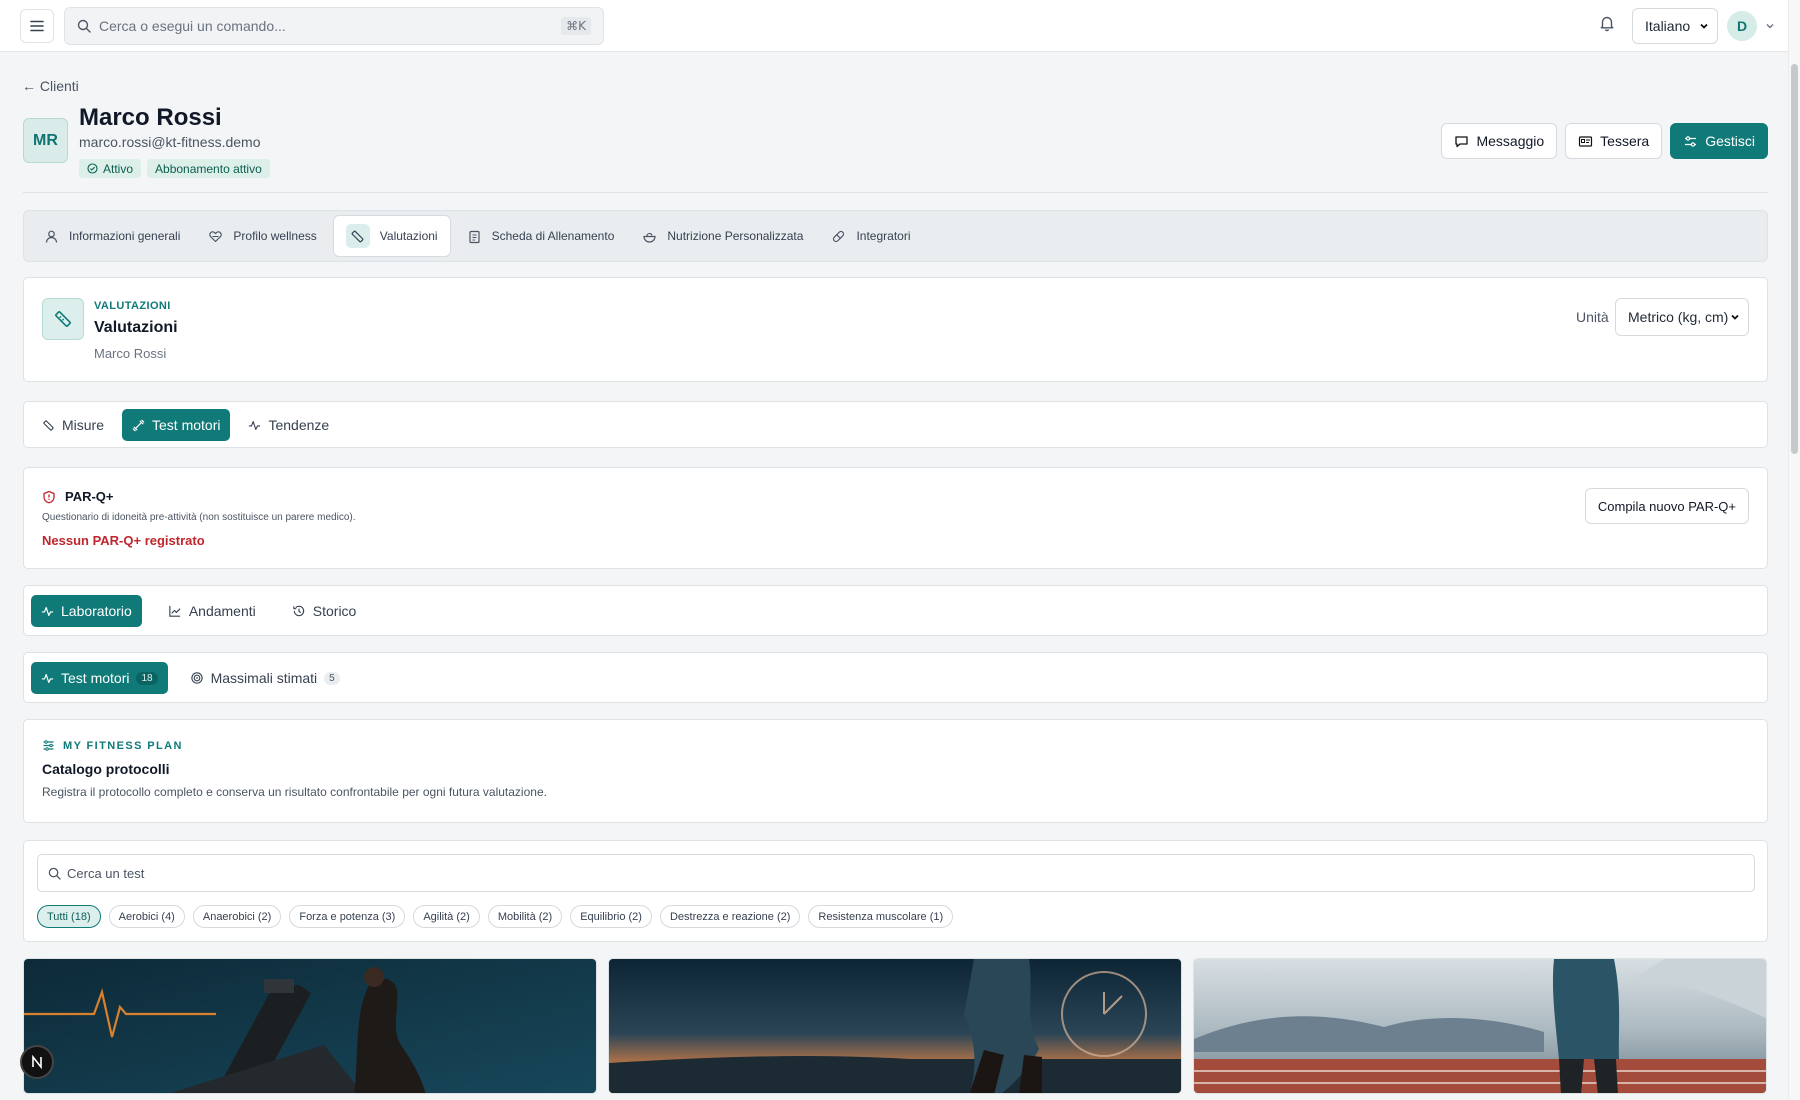  I want to click on tab-progress: Andamenti, so click(212, 611).